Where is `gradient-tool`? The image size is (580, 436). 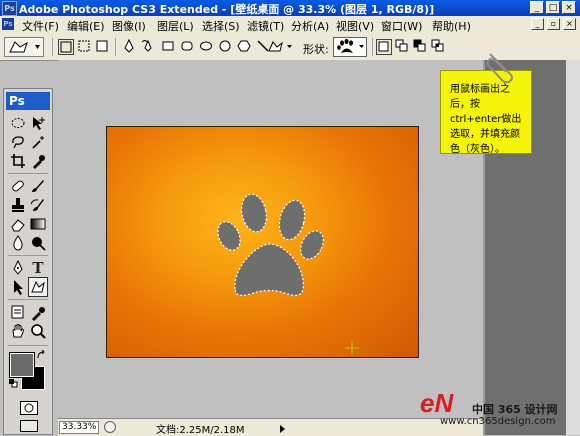
gradient-tool is located at coordinates (38, 224).